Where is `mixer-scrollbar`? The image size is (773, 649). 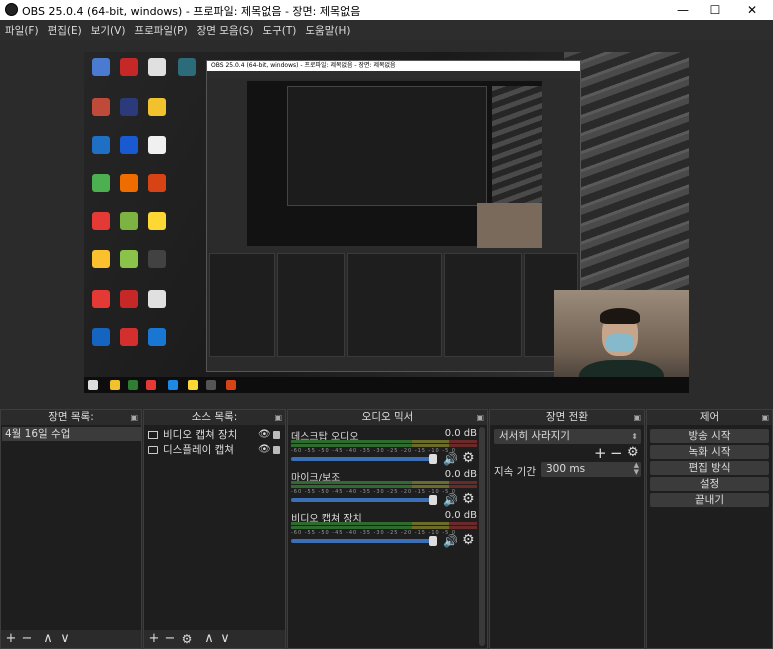
mixer-scrollbar is located at coordinates (482, 536).